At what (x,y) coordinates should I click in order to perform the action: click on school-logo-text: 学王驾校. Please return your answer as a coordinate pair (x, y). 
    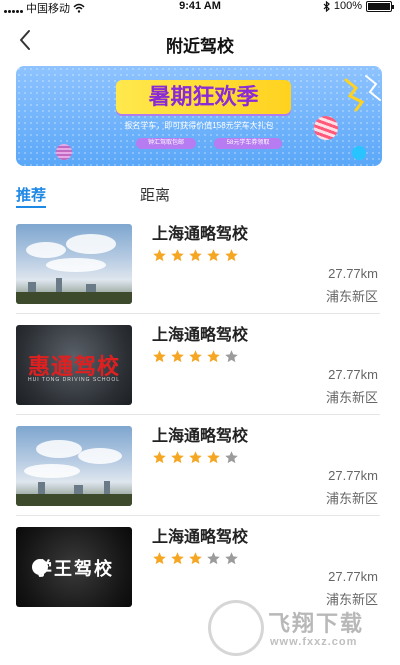
    Looking at the image, I should click on (74, 569).